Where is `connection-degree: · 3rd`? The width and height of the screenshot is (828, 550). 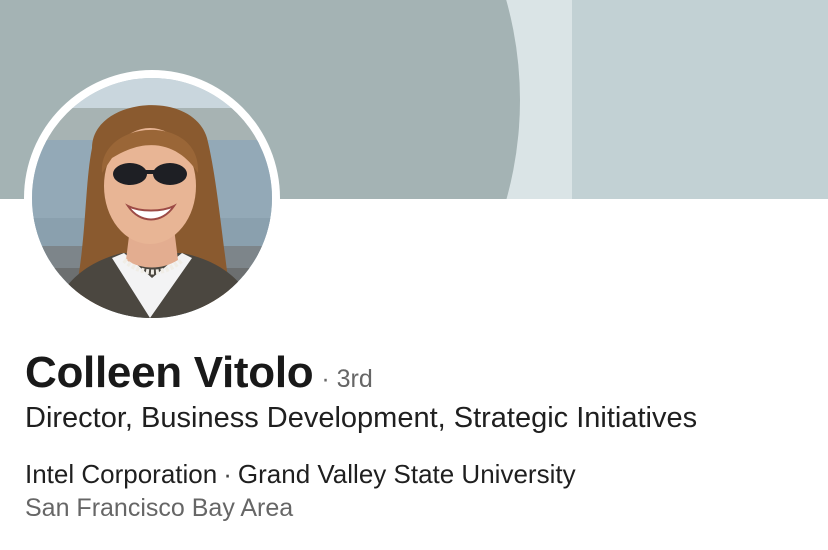 connection-degree: · 3rd is located at coordinates (346, 379).